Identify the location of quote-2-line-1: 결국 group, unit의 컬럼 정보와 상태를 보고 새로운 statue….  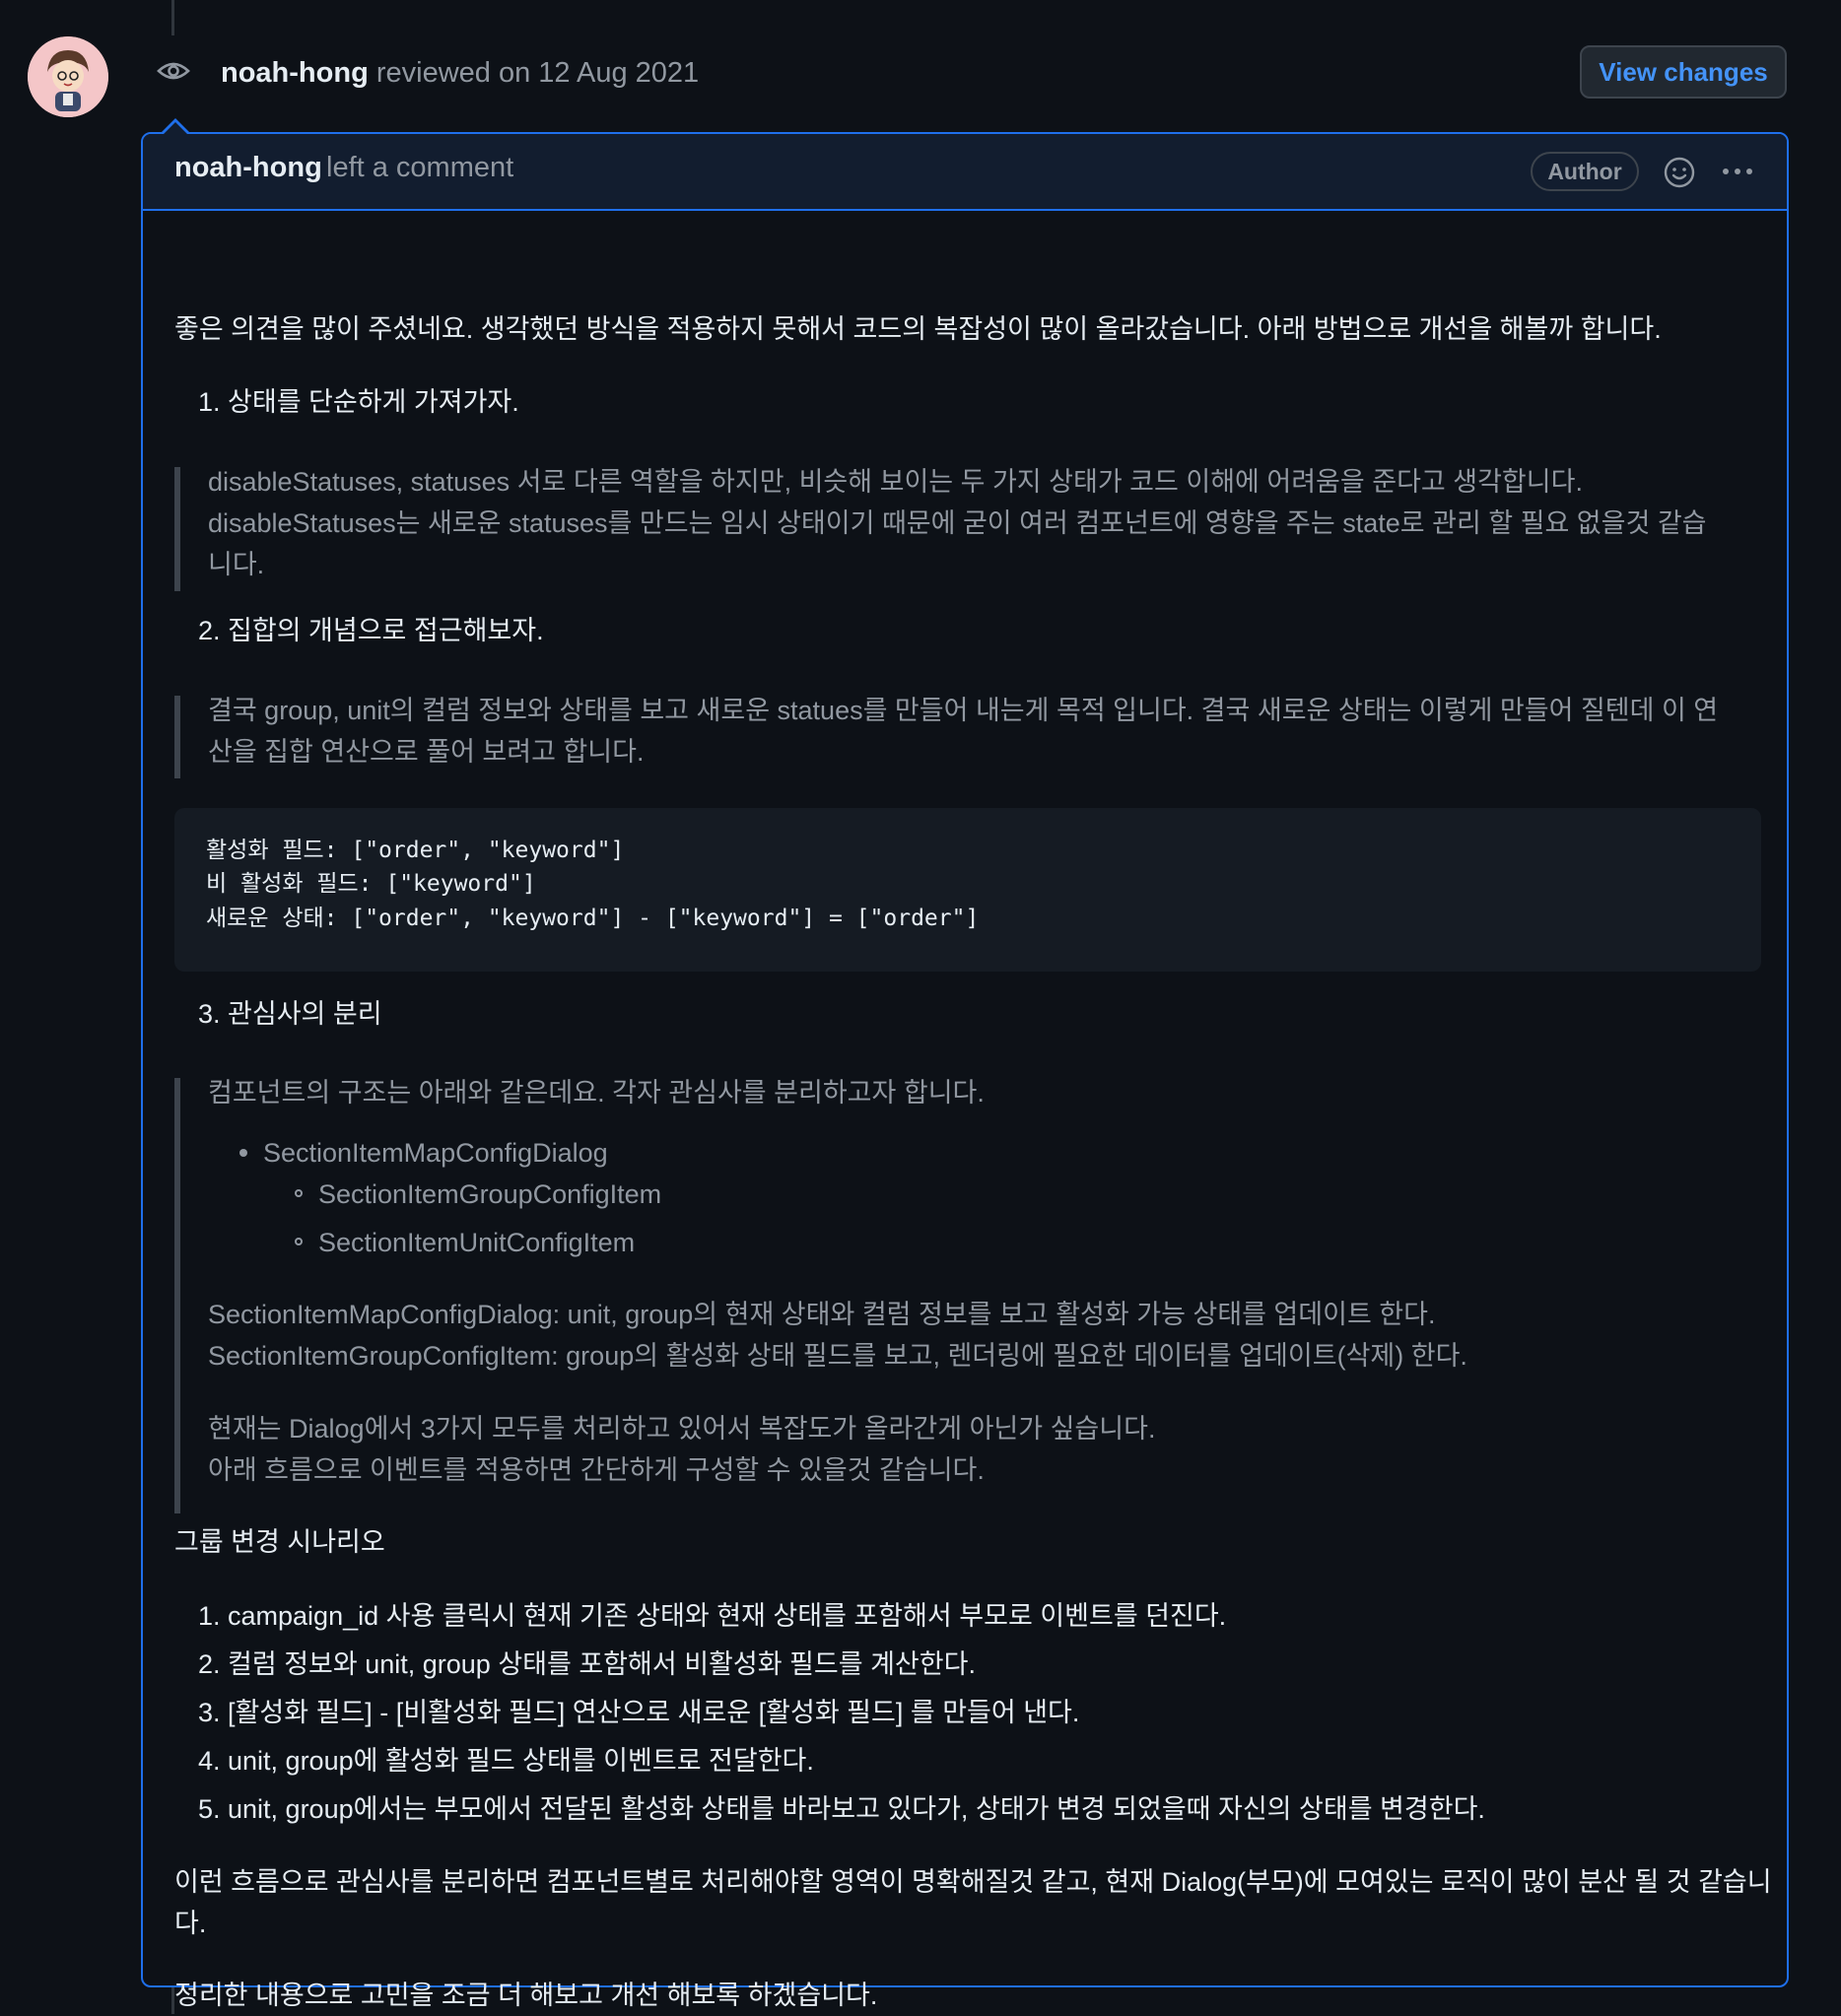
(963, 710).